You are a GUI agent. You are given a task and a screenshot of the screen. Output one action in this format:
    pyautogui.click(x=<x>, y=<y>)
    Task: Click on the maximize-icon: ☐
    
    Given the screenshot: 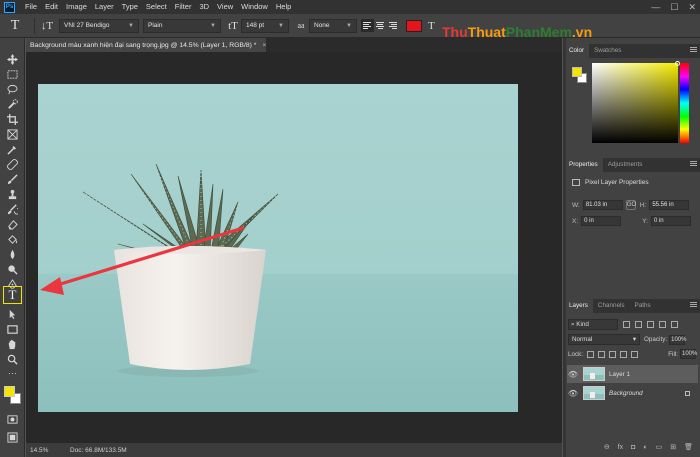 What is the action you would take?
    pyautogui.click(x=674, y=7)
    